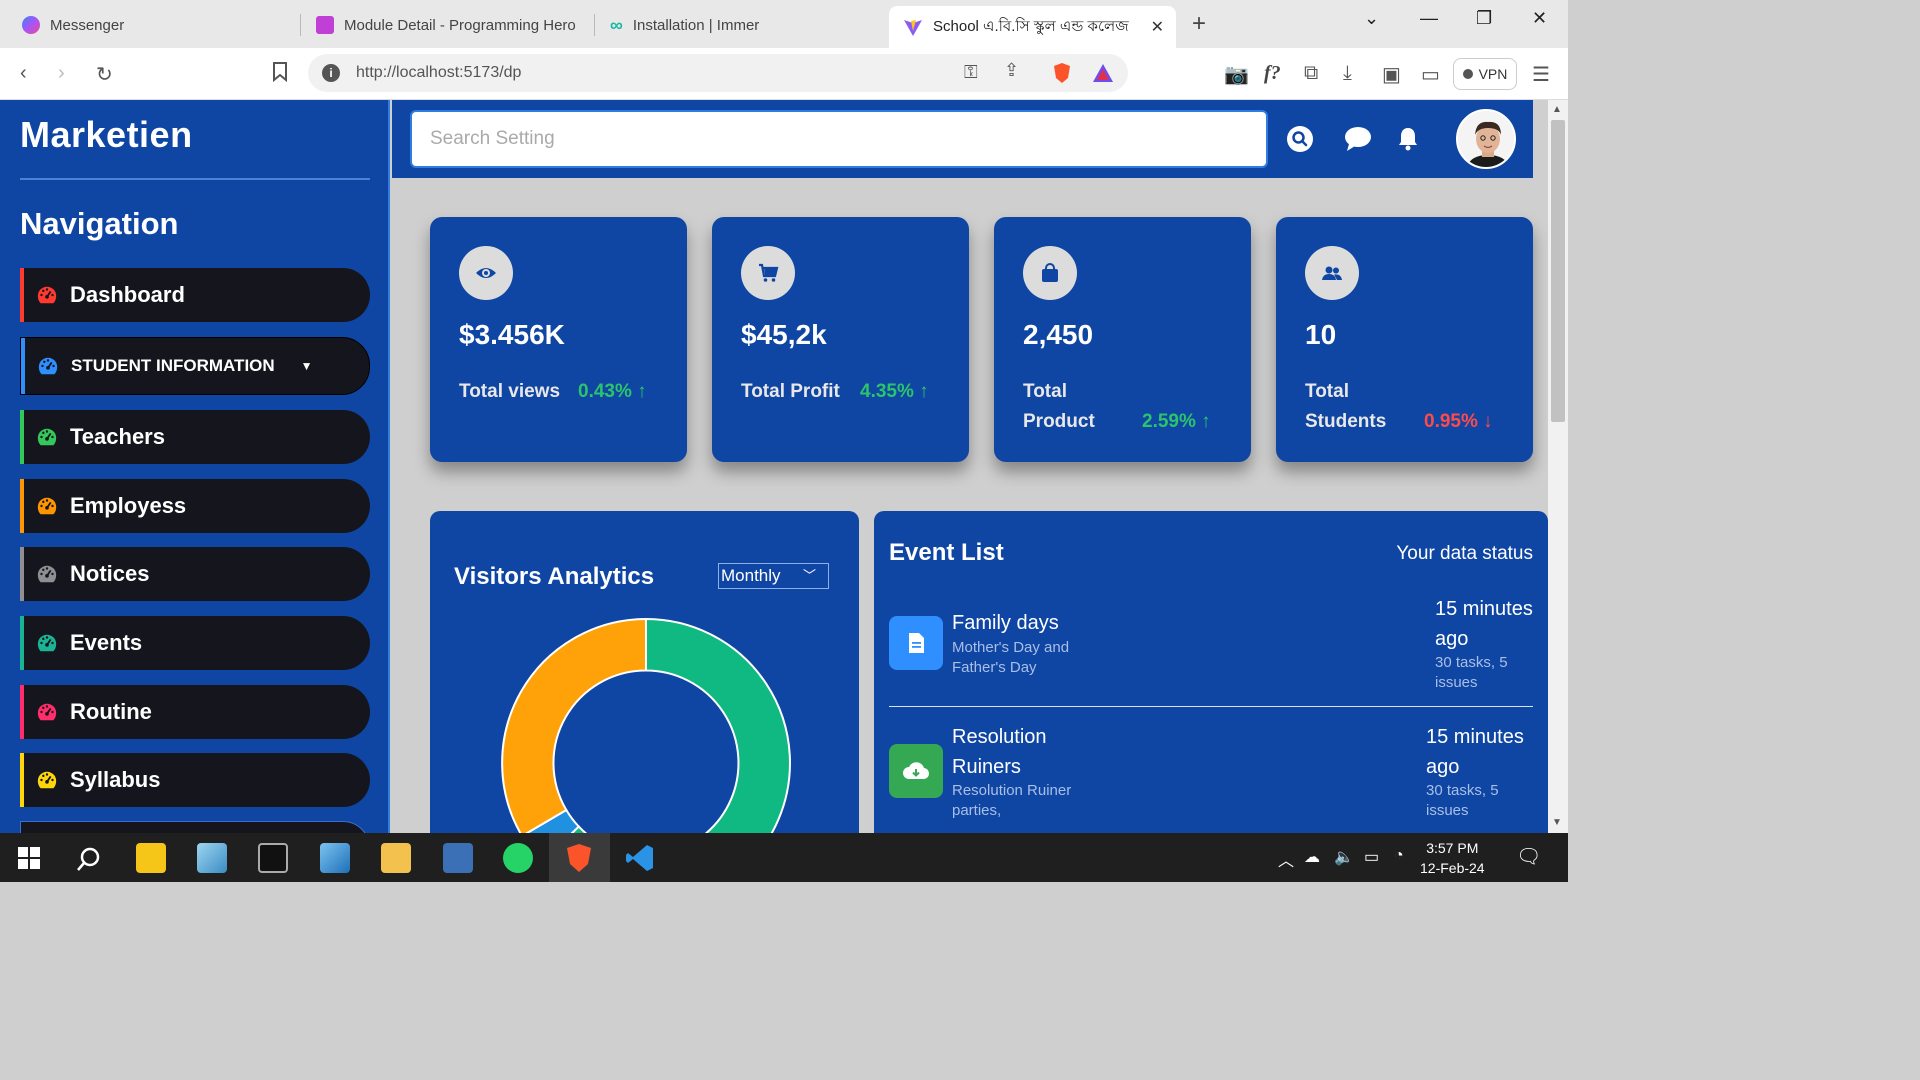 The width and height of the screenshot is (1920, 1080). I want to click on app-logo: Marketien, so click(106, 135).